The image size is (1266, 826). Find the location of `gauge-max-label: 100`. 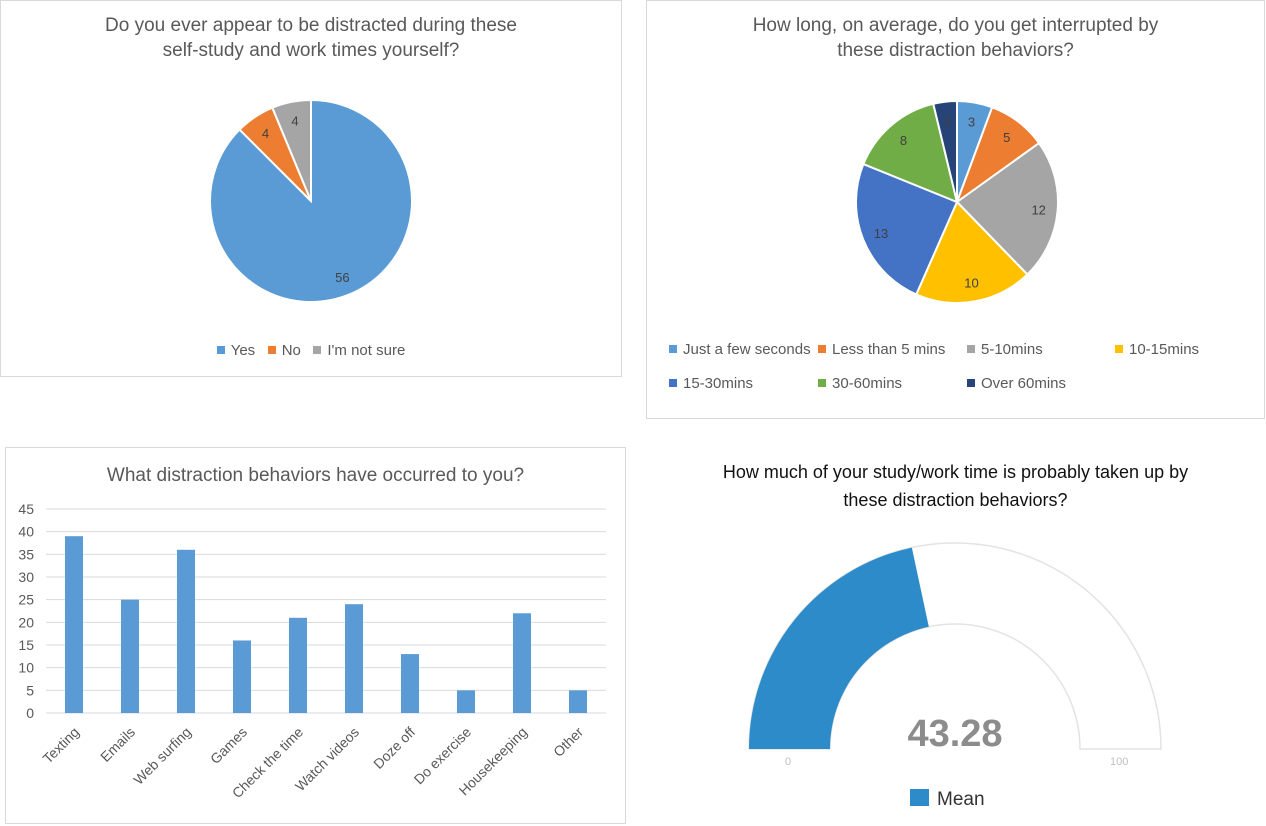

gauge-max-label: 100 is located at coordinates (1119, 762).